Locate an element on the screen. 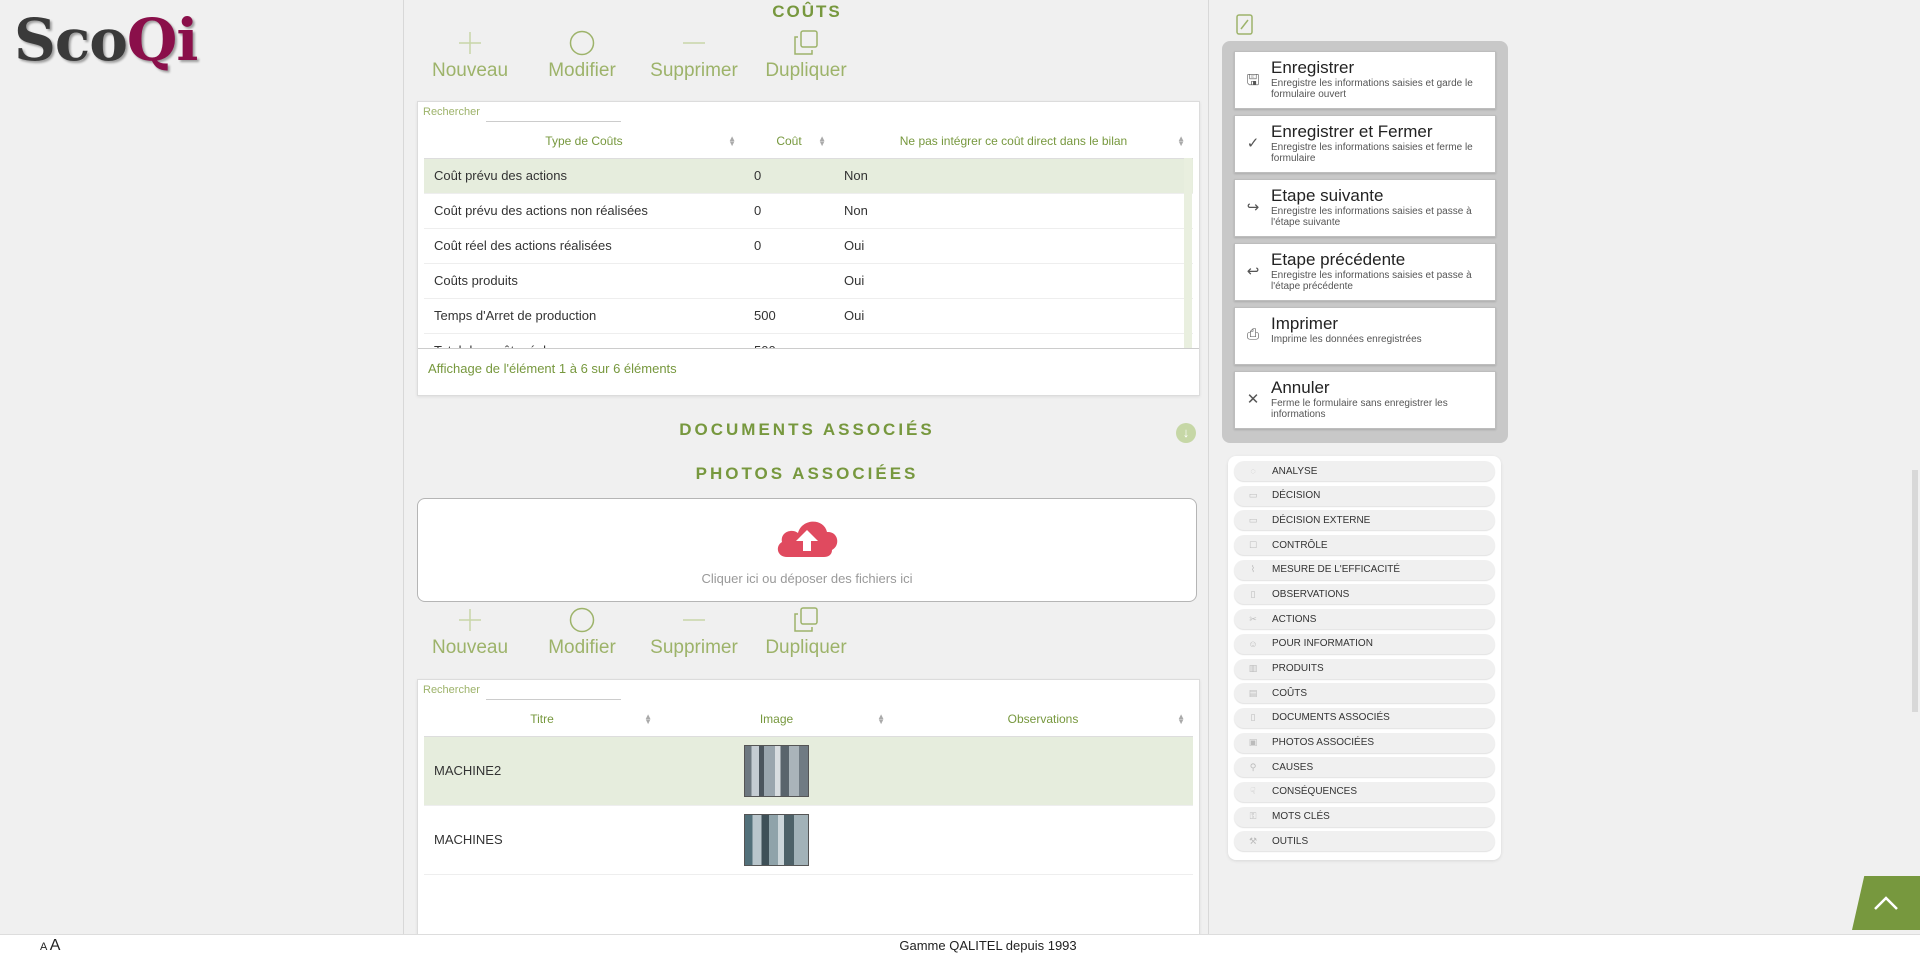 The width and height of the screenshot is (1920, 955). nav-item-label: DÉCISION is located at coordinates (1296, 496).